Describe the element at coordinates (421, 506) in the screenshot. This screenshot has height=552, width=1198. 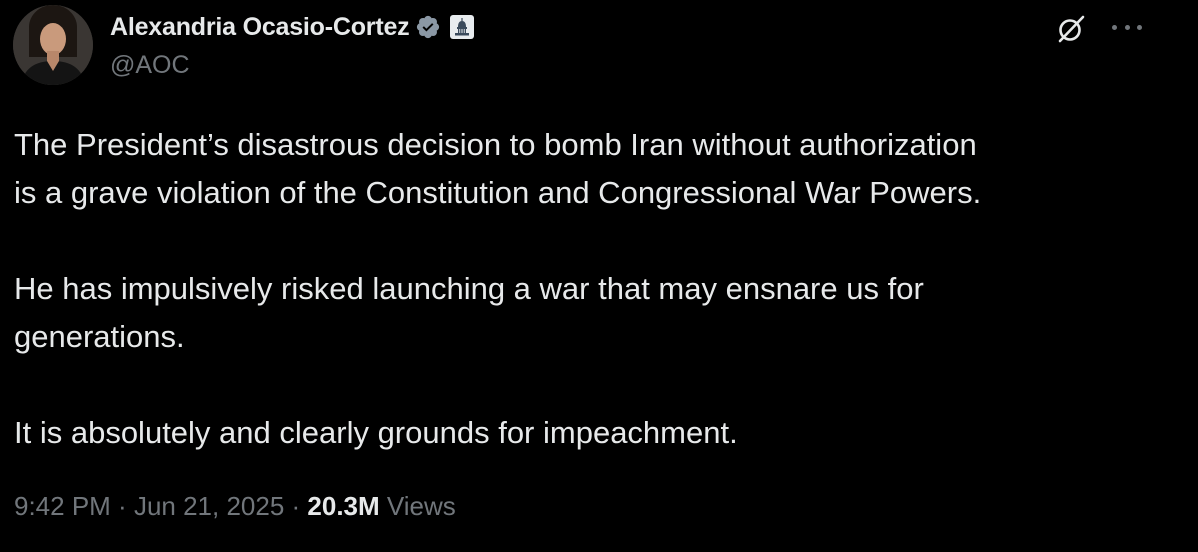
I see `views-label: Views` at that location.